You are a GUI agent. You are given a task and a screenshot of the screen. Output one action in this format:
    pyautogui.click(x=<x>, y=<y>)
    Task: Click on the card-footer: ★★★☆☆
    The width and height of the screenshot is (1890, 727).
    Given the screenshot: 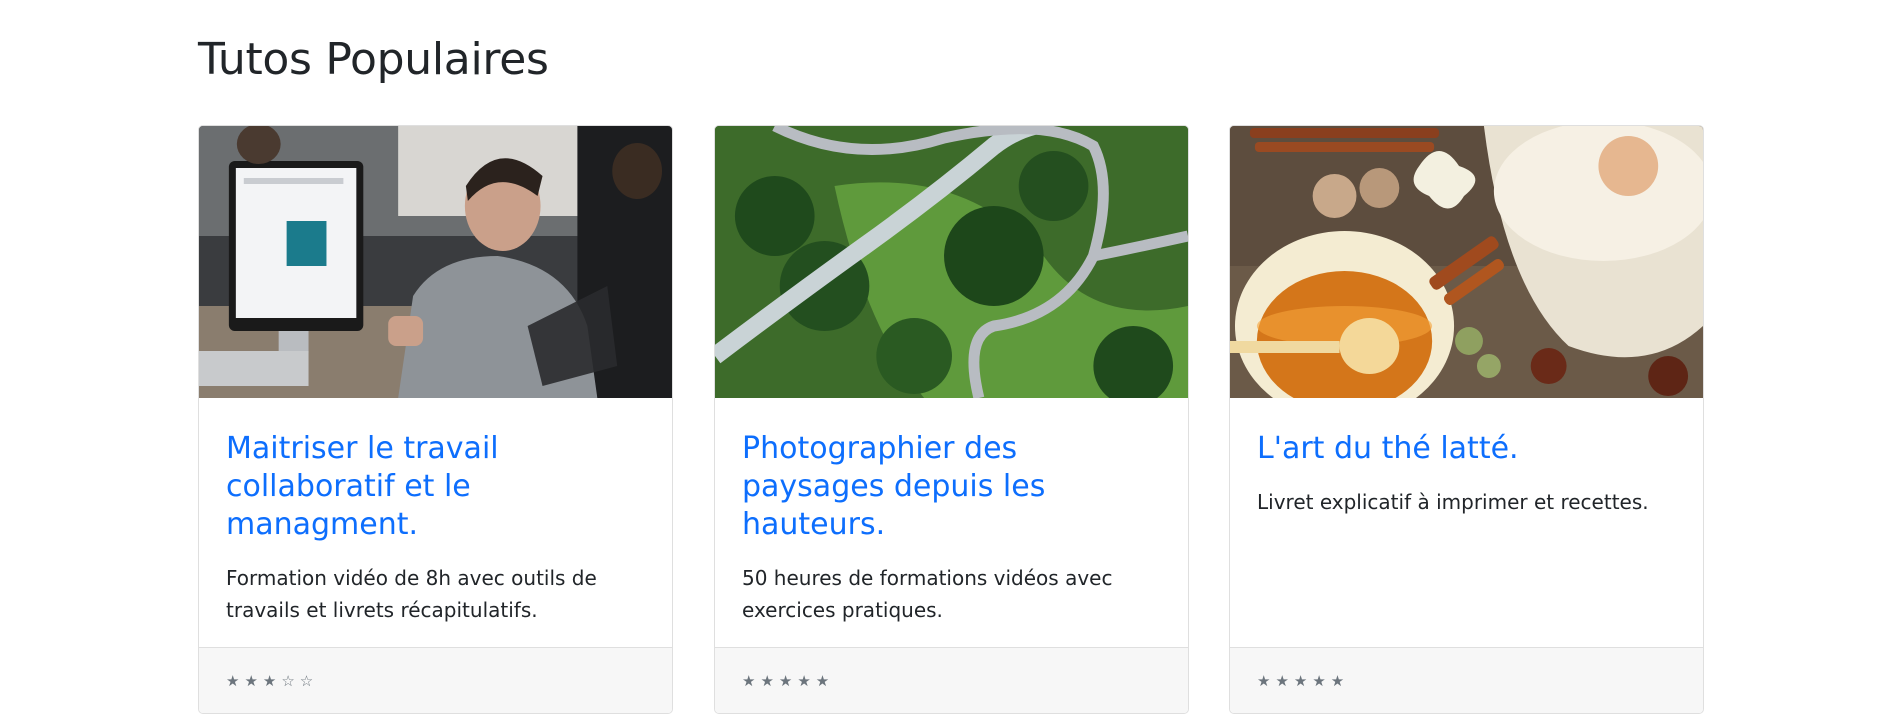 What is the action you would take?
    pyautogui.click(x=435, y=680)
    